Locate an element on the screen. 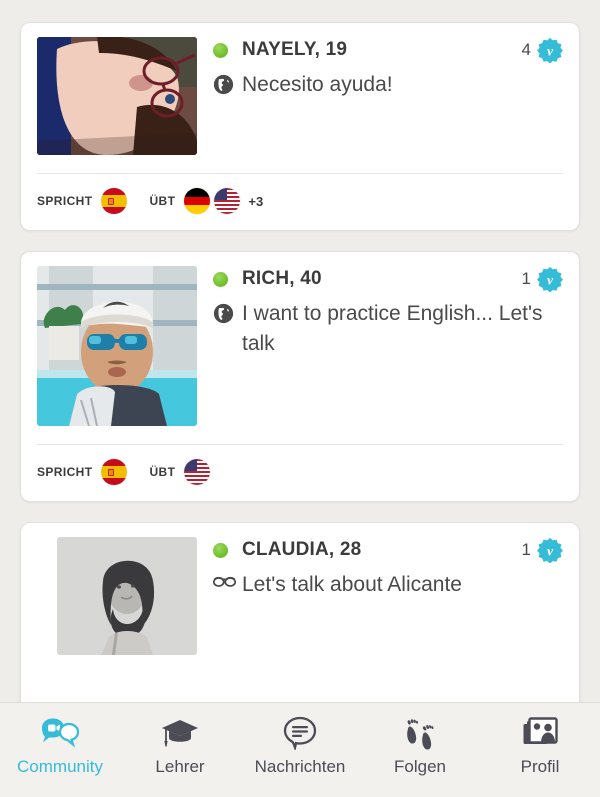 The width and height of the screenshot is (600, 797). badge-group: 4 v is located at coordinates (542, 50).